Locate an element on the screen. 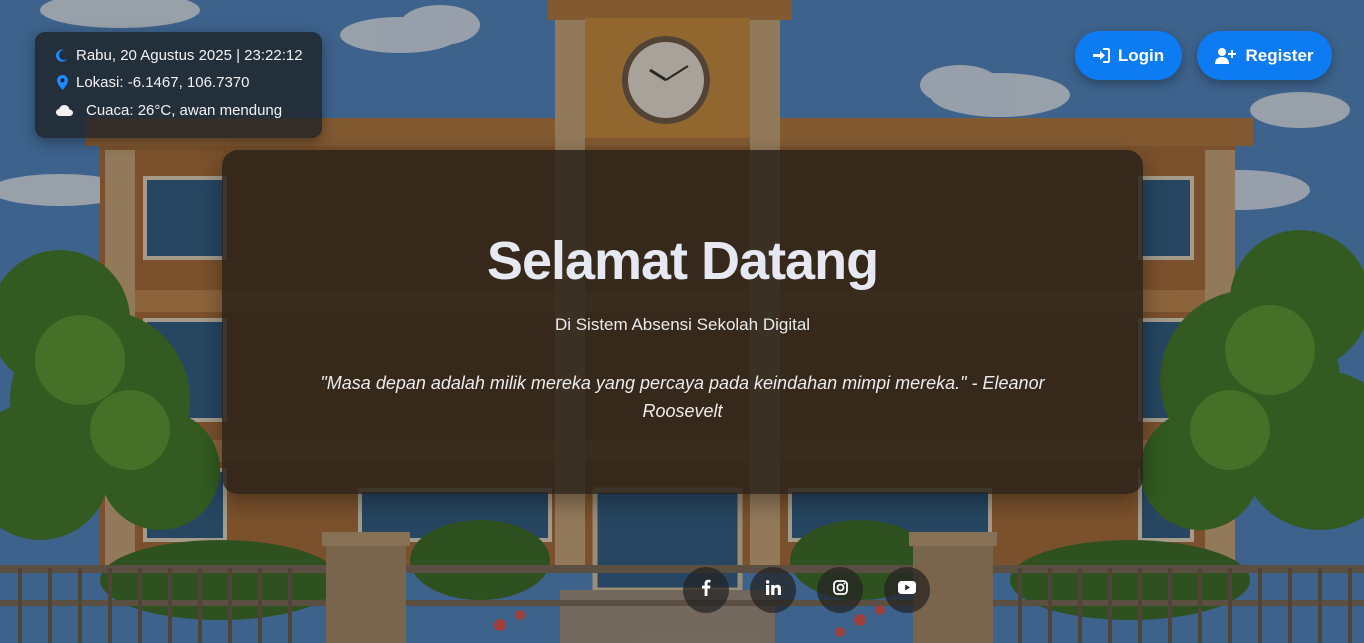 The height and width of the screenshot is (643, 1364). welcome-title: Selamat Datang is located at coordinates (682, 261).